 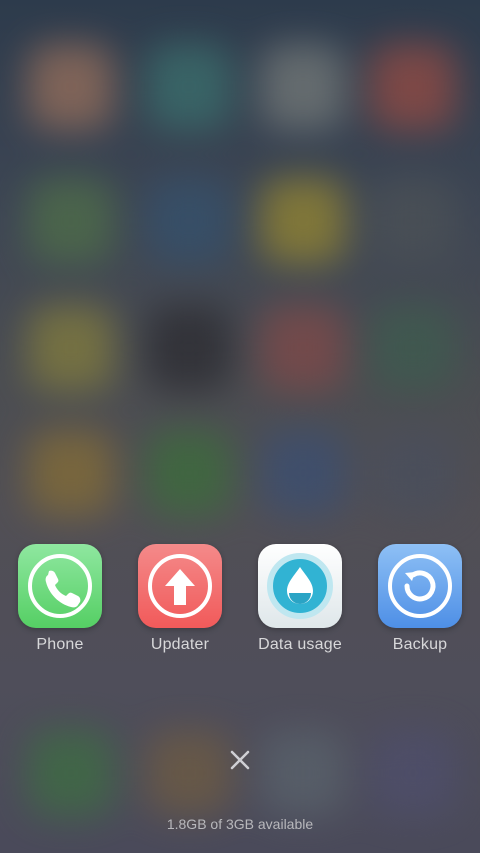 I want to click on app-label: Phone, so click(x=60, y=644).